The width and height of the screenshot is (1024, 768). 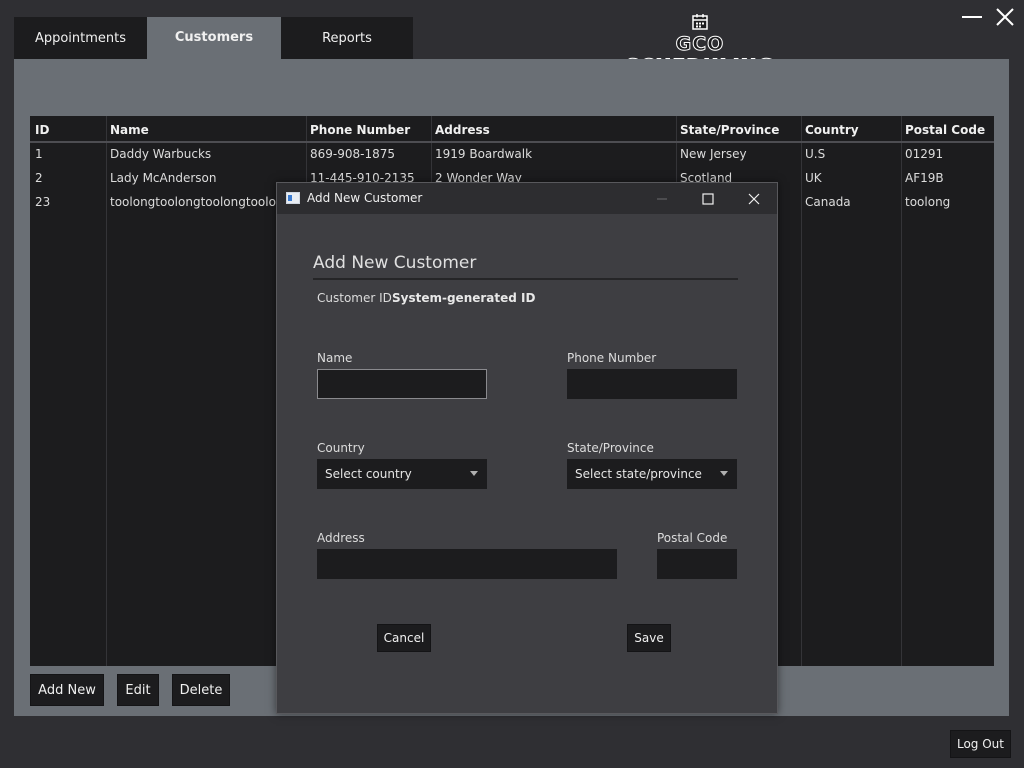 I want to click on app-logo: GCO SCHEDULING, so click(x=700, y=45).